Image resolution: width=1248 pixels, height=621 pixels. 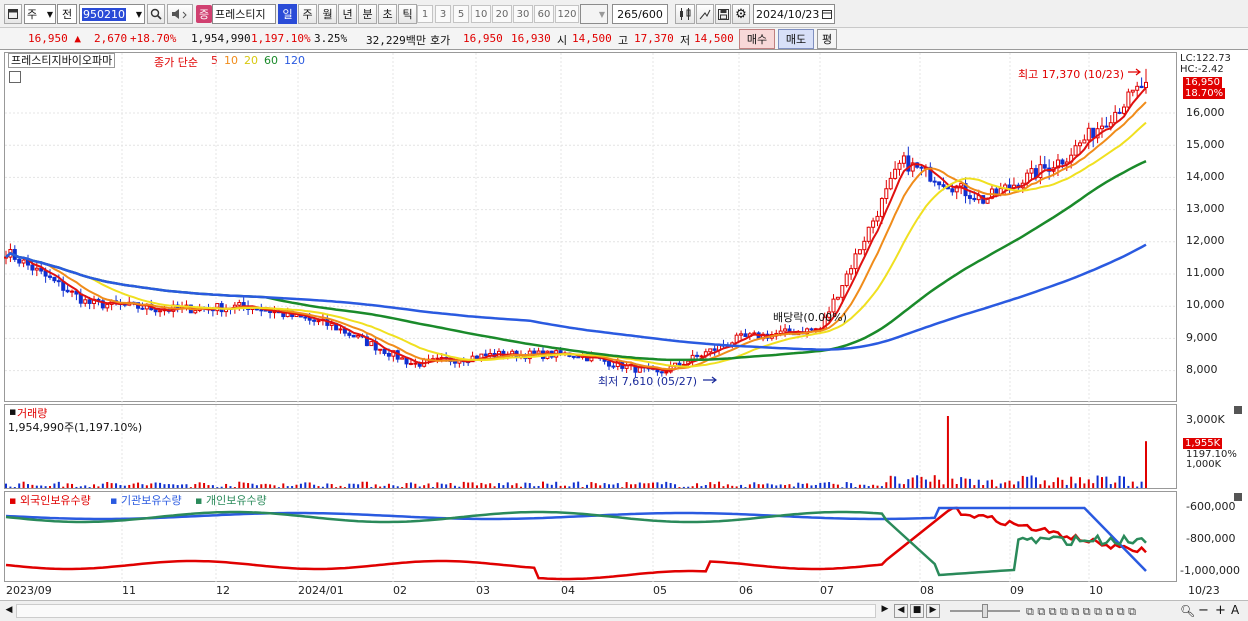 What do you see at coordinates (29, 590) in the screenshot?
I see `x-label: 2023/09` at bounding box center [29, 590].